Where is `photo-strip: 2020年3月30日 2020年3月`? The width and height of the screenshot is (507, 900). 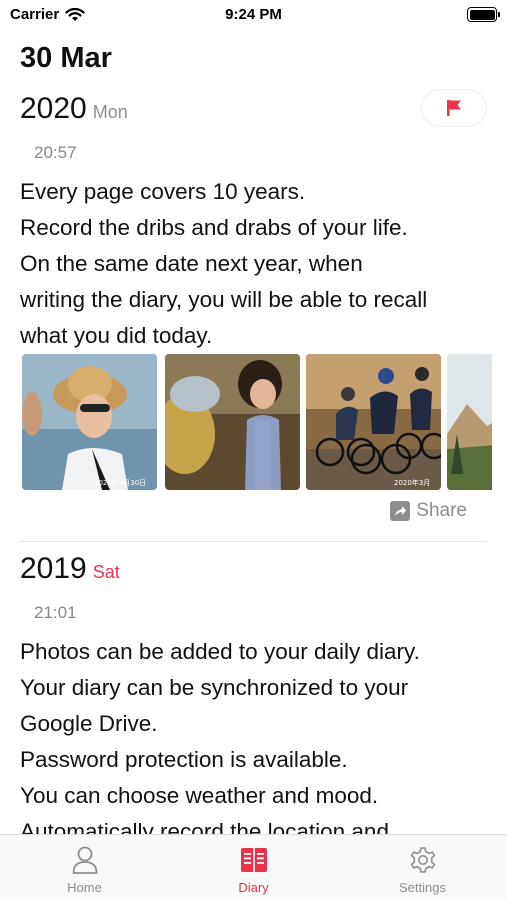 photo-strip: 2020年3月30日 2020年3月 is located at coordinates (257, 422).